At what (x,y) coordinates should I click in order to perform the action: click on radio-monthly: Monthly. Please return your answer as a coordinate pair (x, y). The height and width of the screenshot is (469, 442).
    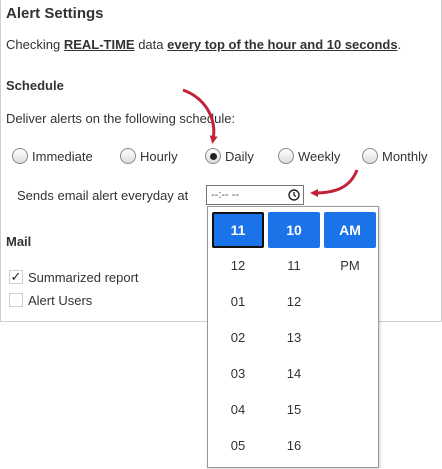
    Looking at the image, I should click on (395, 156).